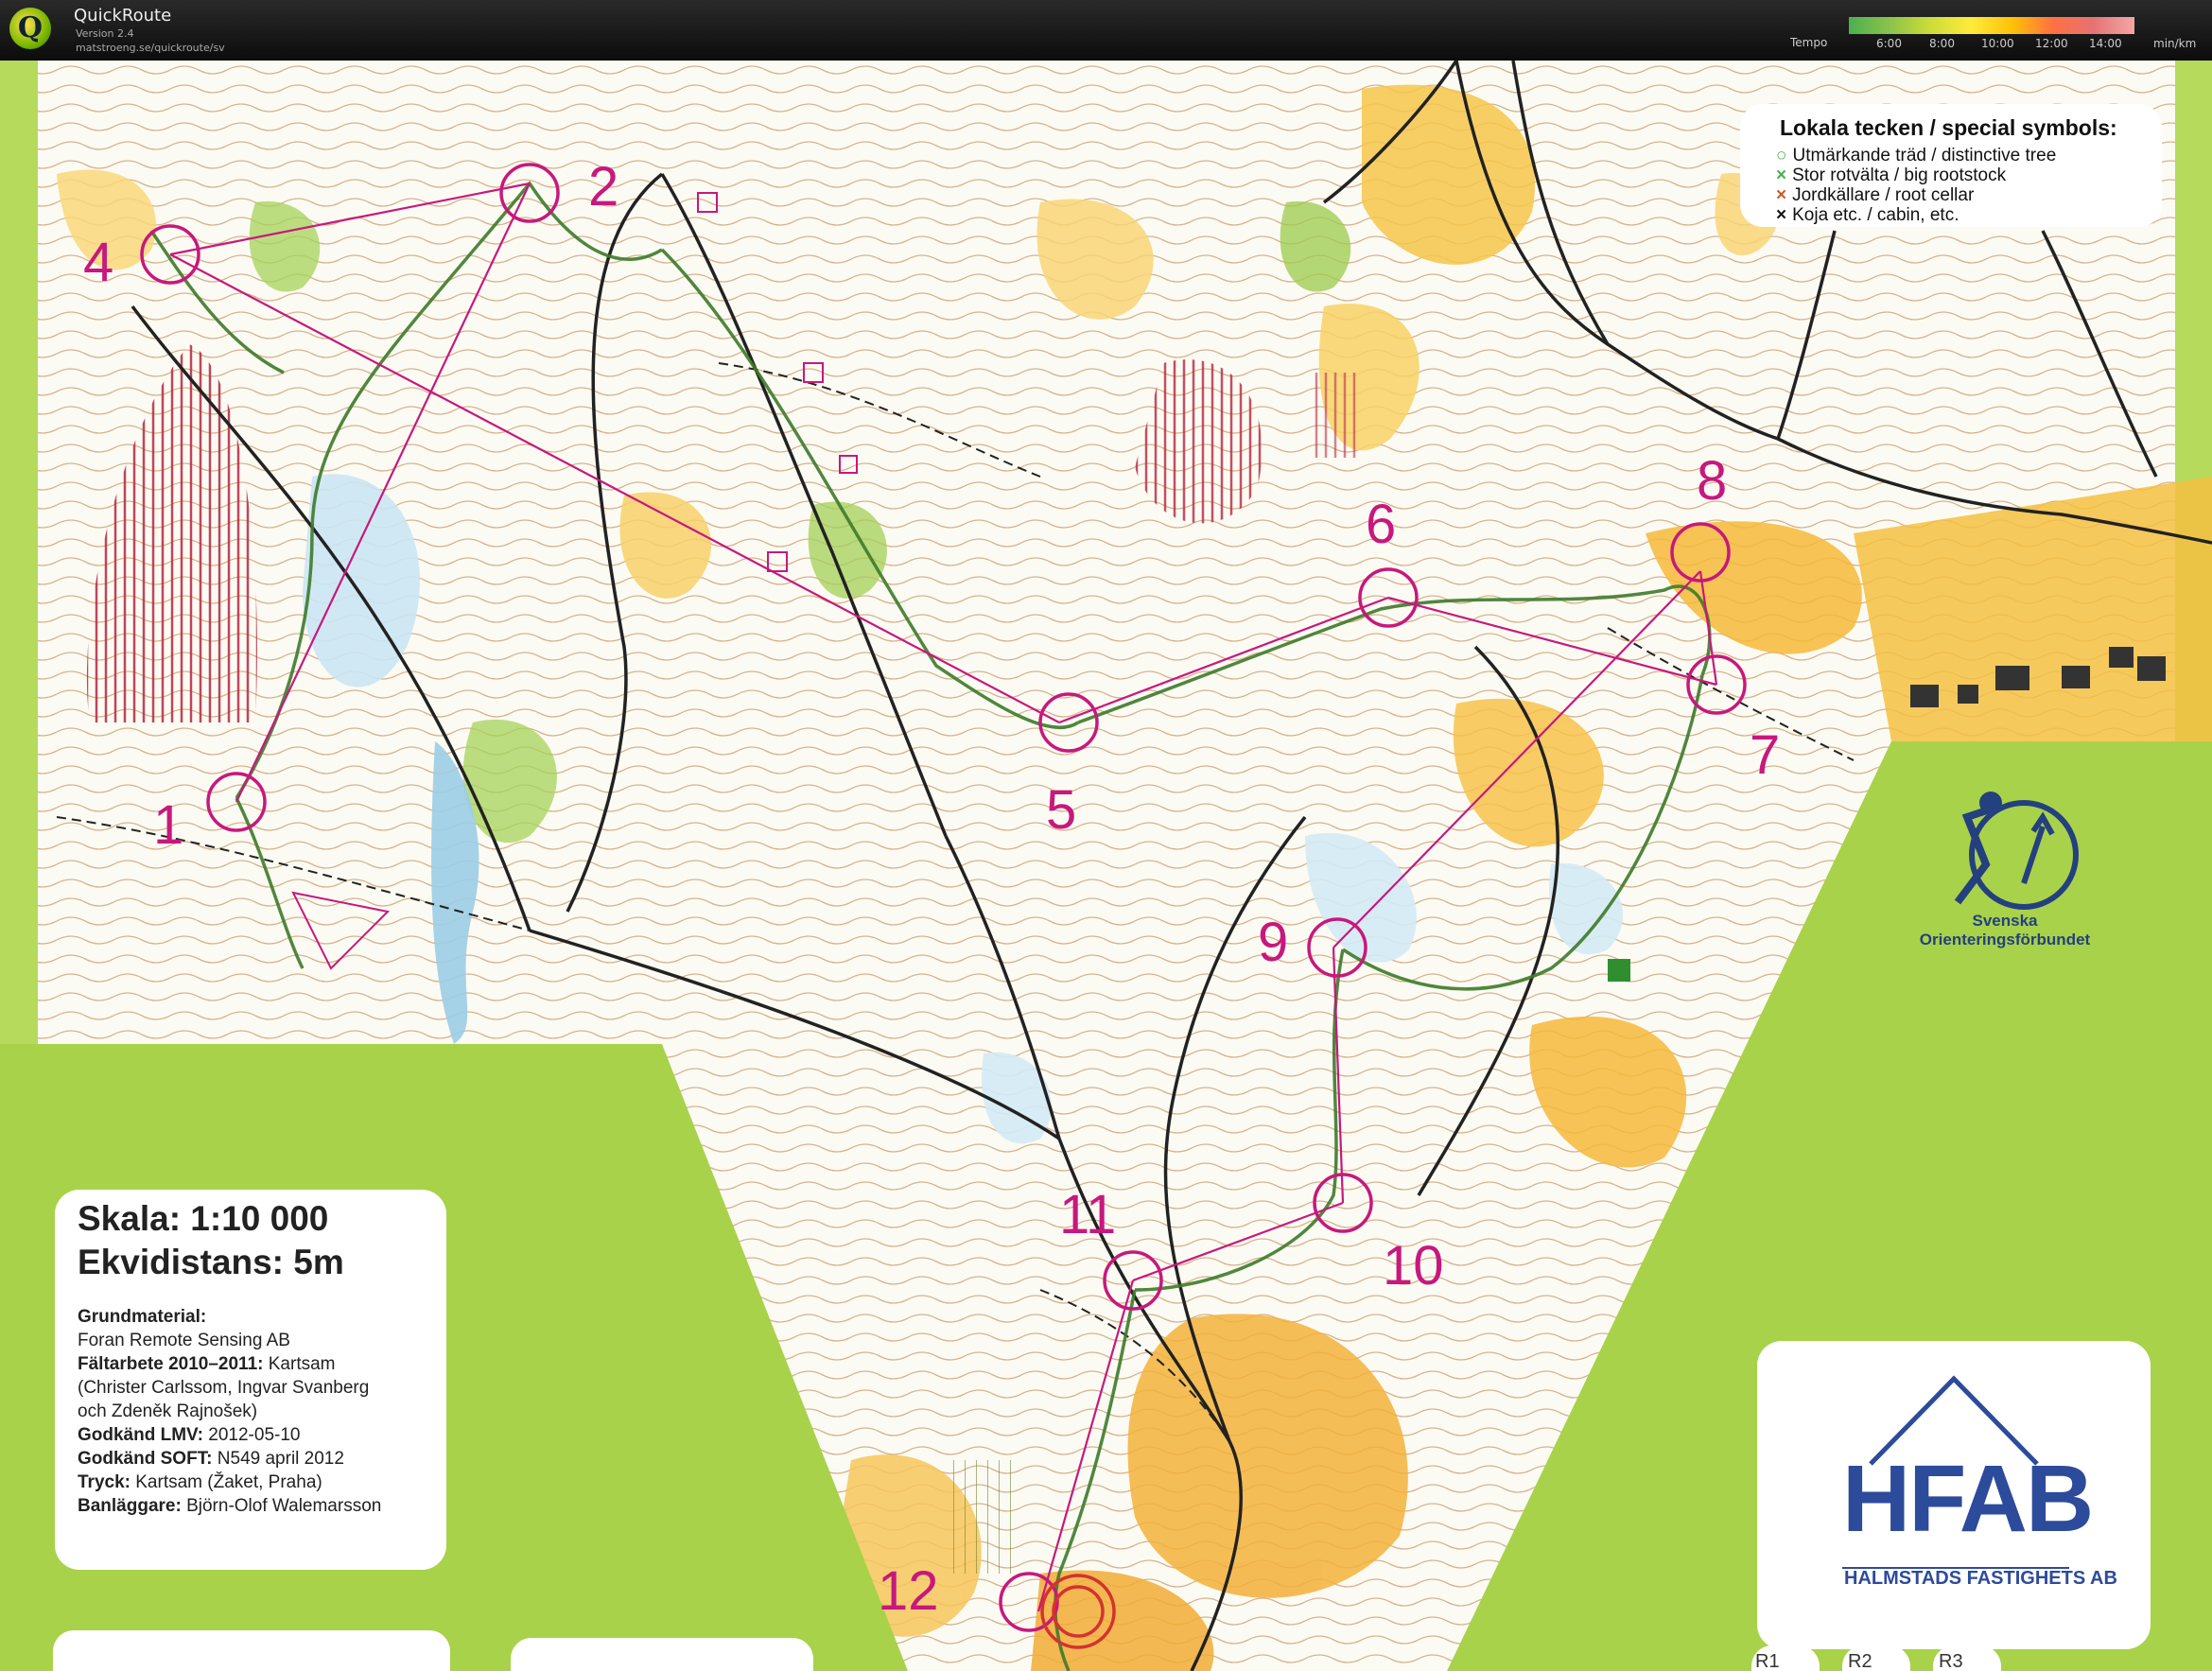 Image resolution: width=2212 pixels, height=1671 pixels. I want to click on map-scale: Skala: 1:10 000, so click(203, 1218).